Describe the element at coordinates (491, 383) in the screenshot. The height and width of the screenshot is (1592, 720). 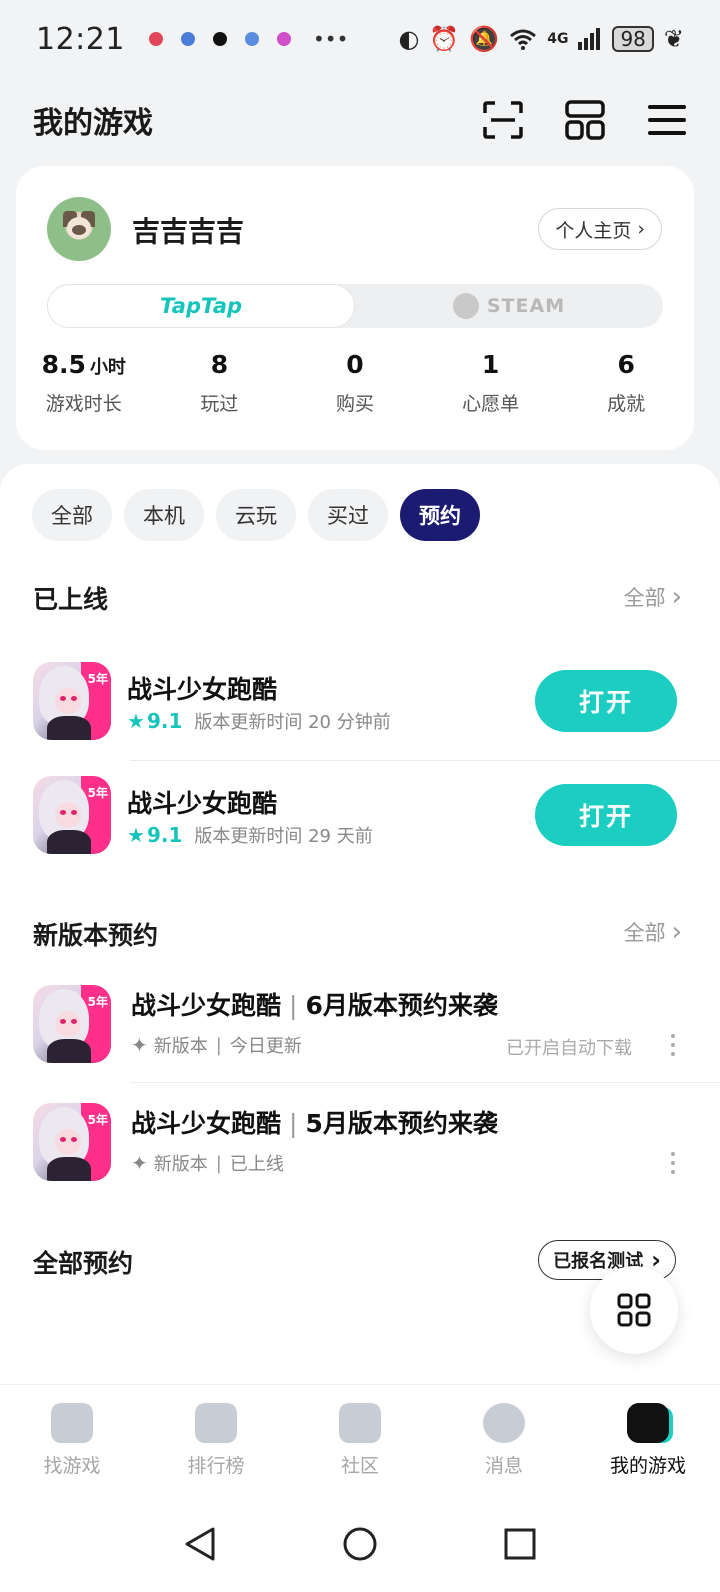
I see `stat-wishlist: 1 心愿单` at that location.